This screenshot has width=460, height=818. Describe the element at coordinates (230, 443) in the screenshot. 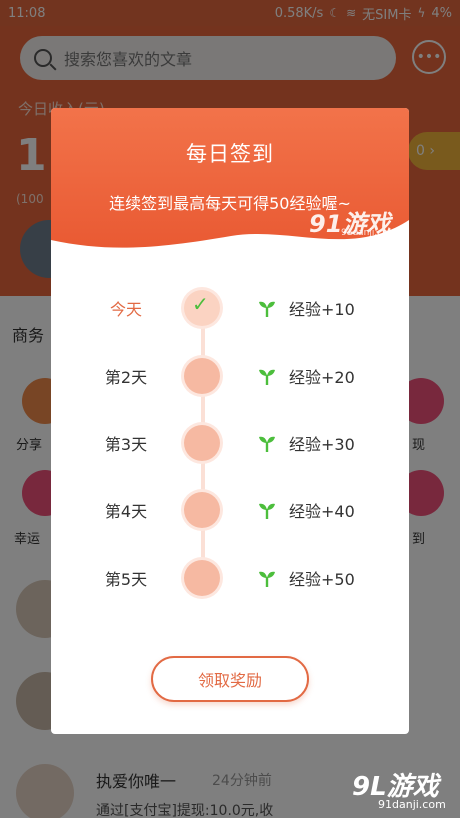

I see `day-row: 第3天 经验+30` at that location.